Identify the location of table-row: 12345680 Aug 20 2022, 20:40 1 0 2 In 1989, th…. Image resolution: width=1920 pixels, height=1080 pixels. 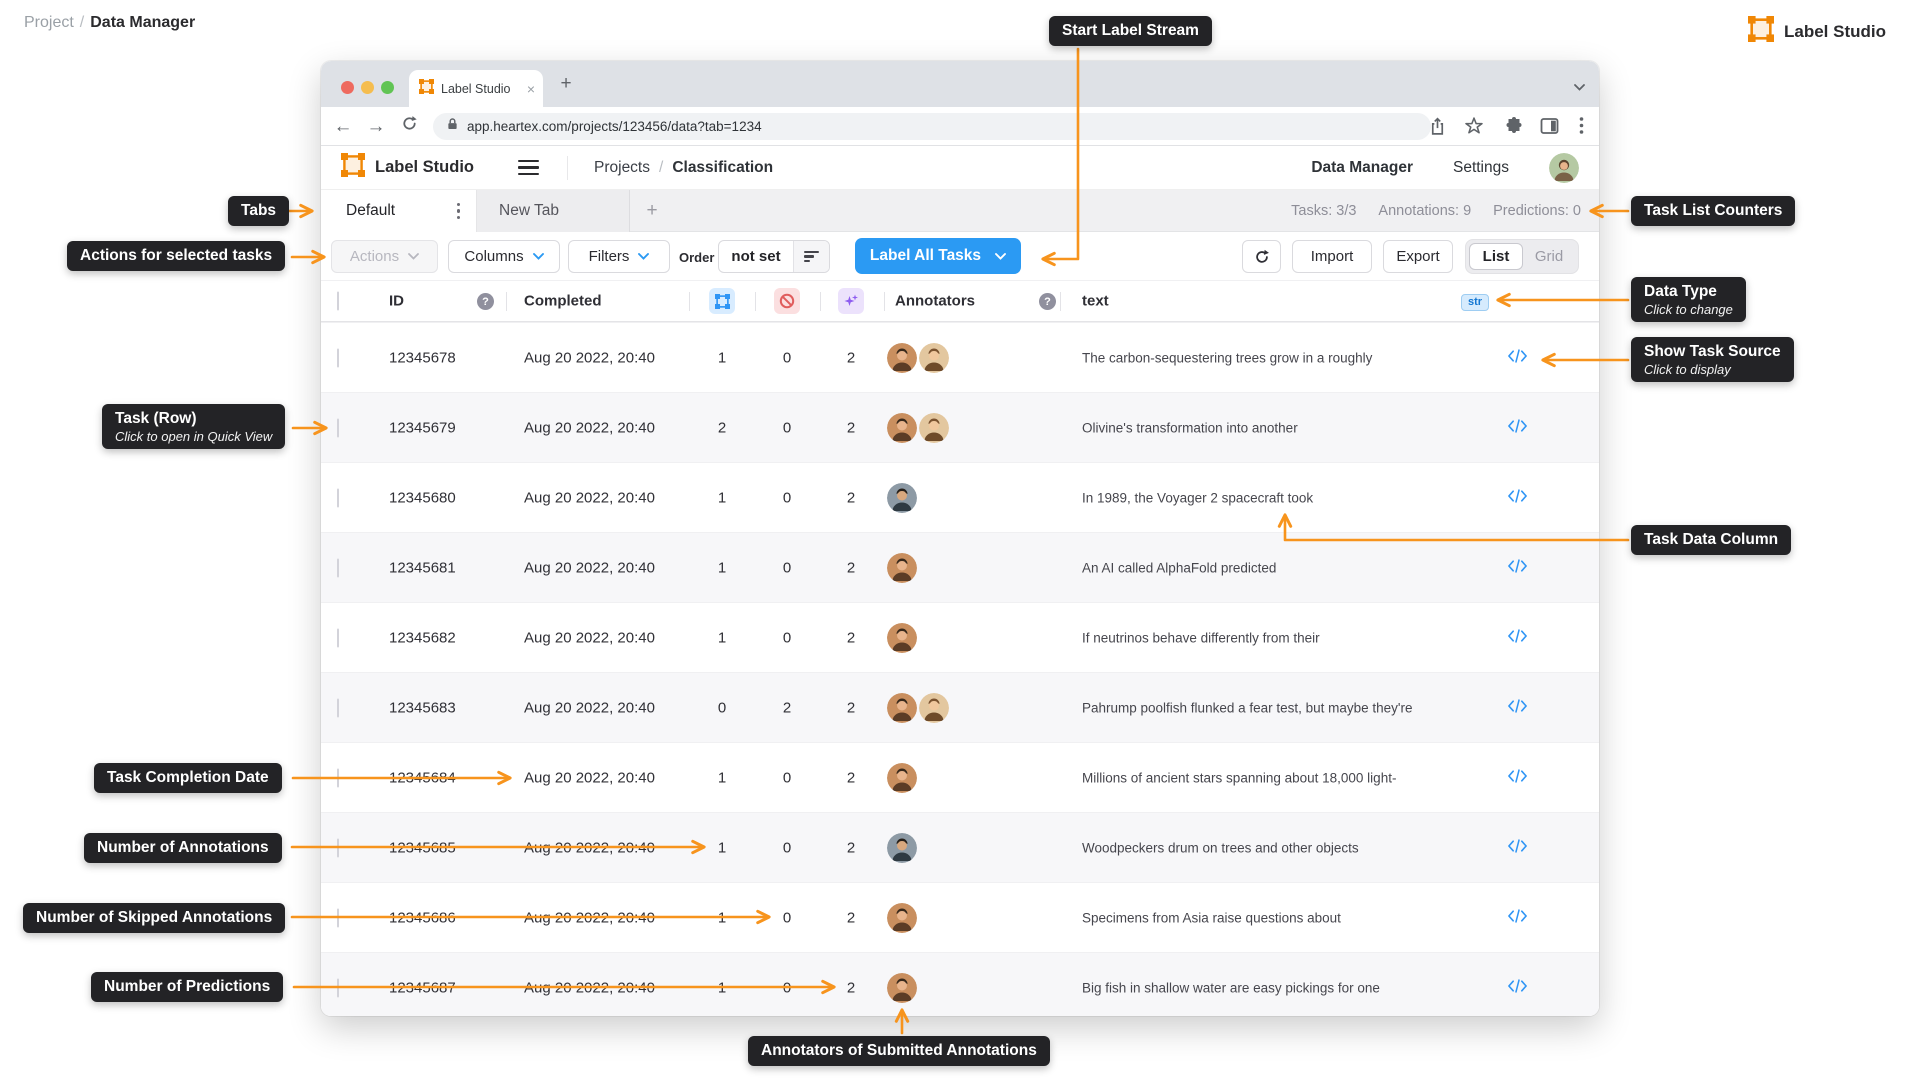
(960, 497).